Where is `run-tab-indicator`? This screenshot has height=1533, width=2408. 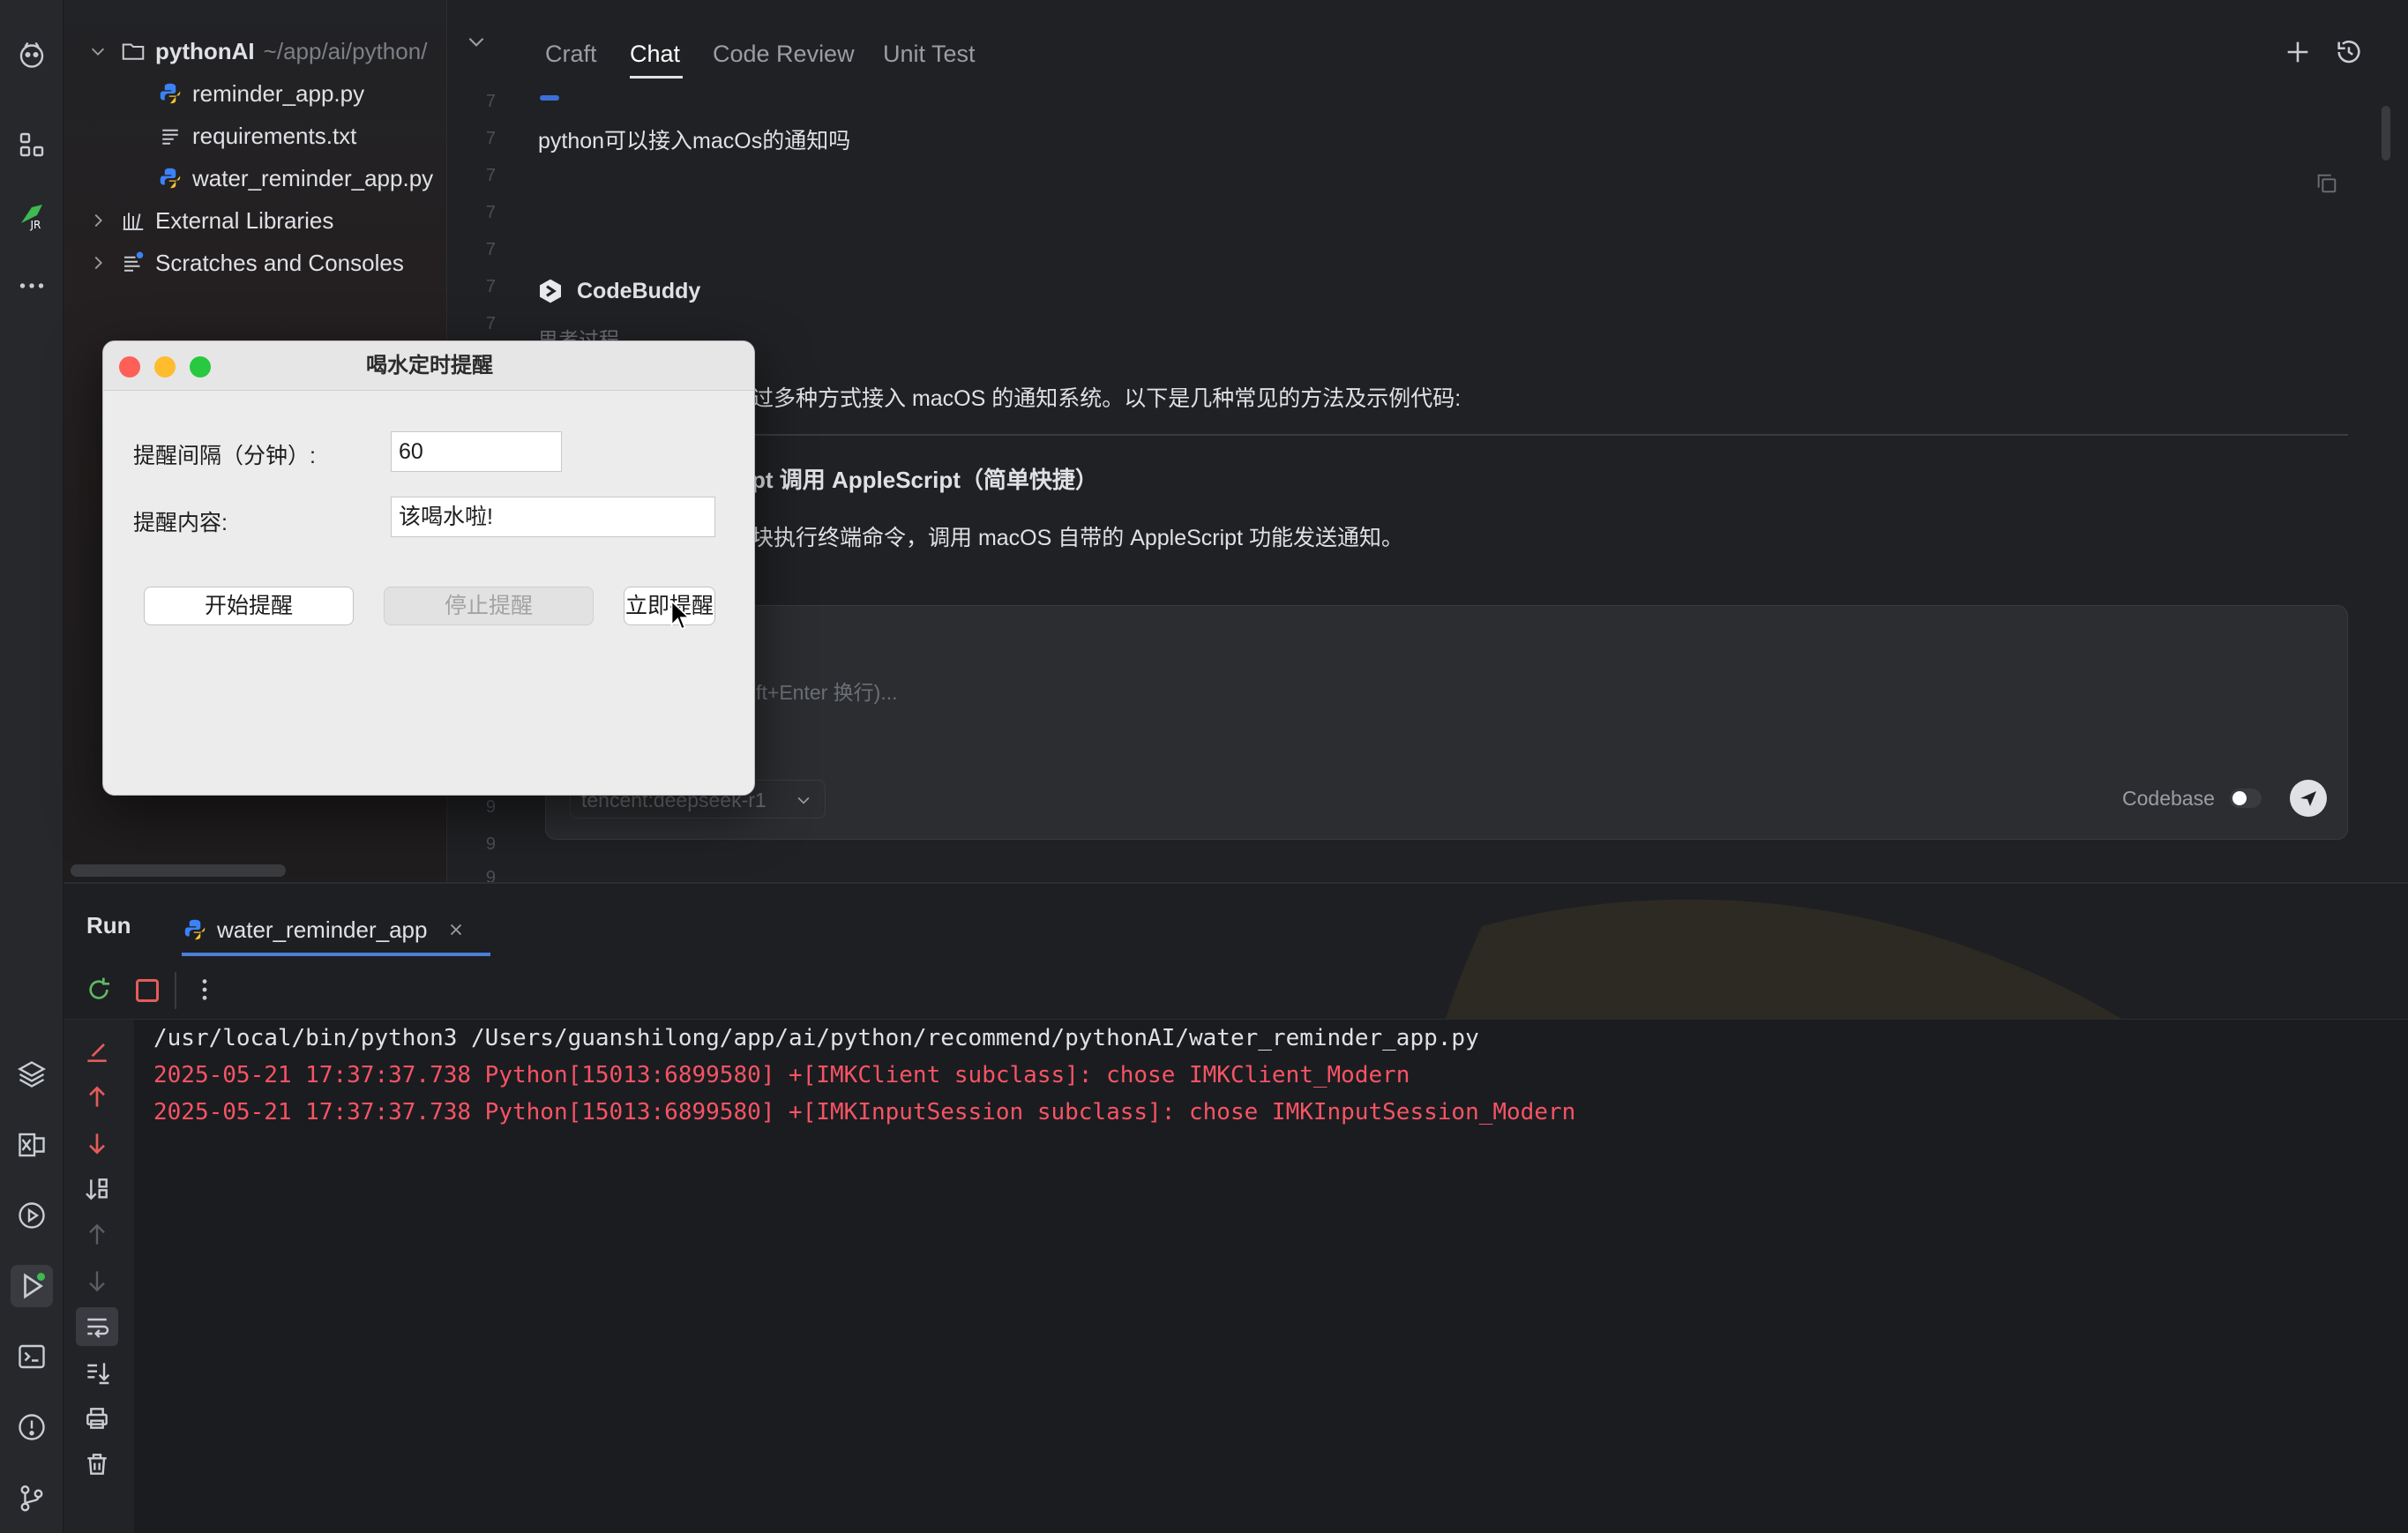 run-tab-indicator is located at coordinates (336, 954).